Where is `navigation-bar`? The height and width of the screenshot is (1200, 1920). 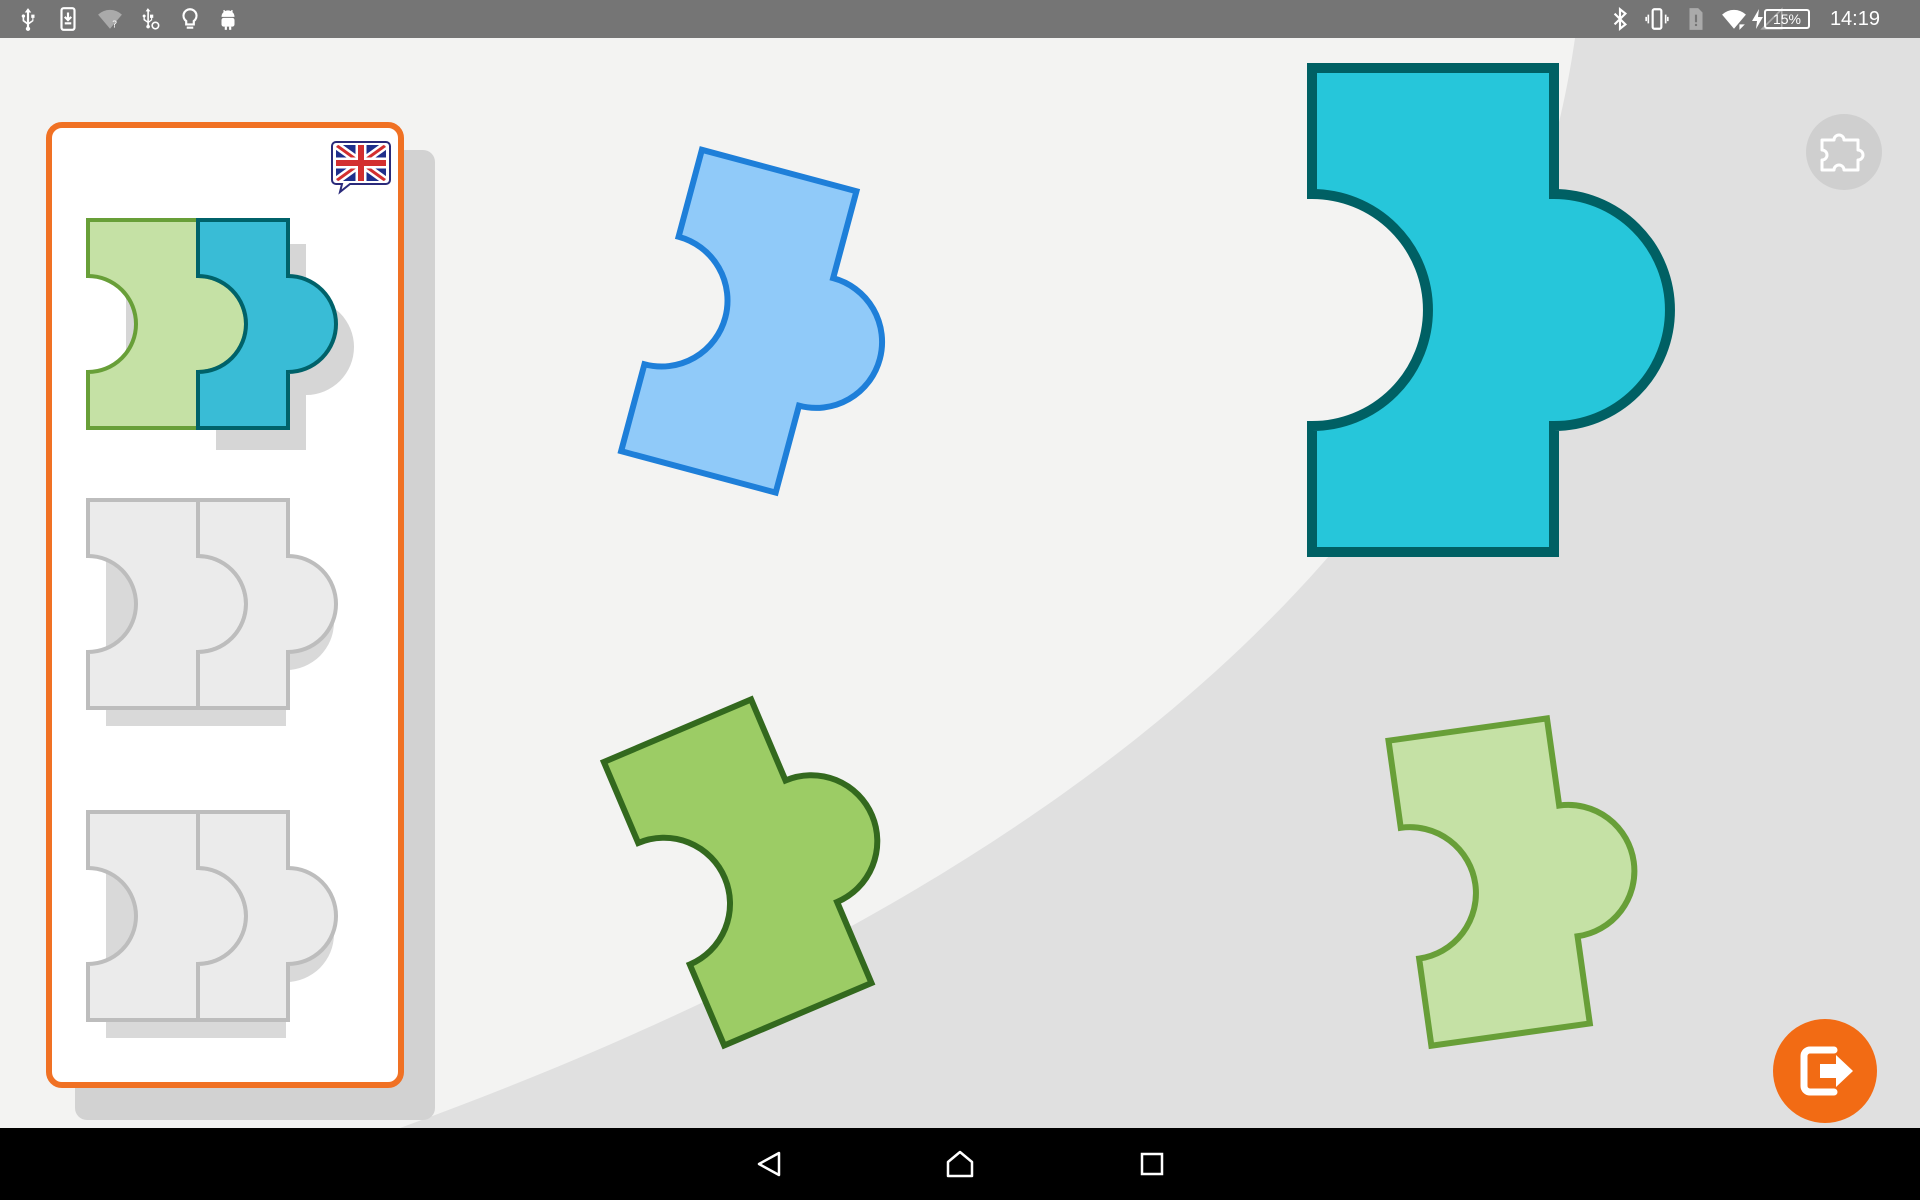 navigation-bar is located at coordinates (960, 1164).